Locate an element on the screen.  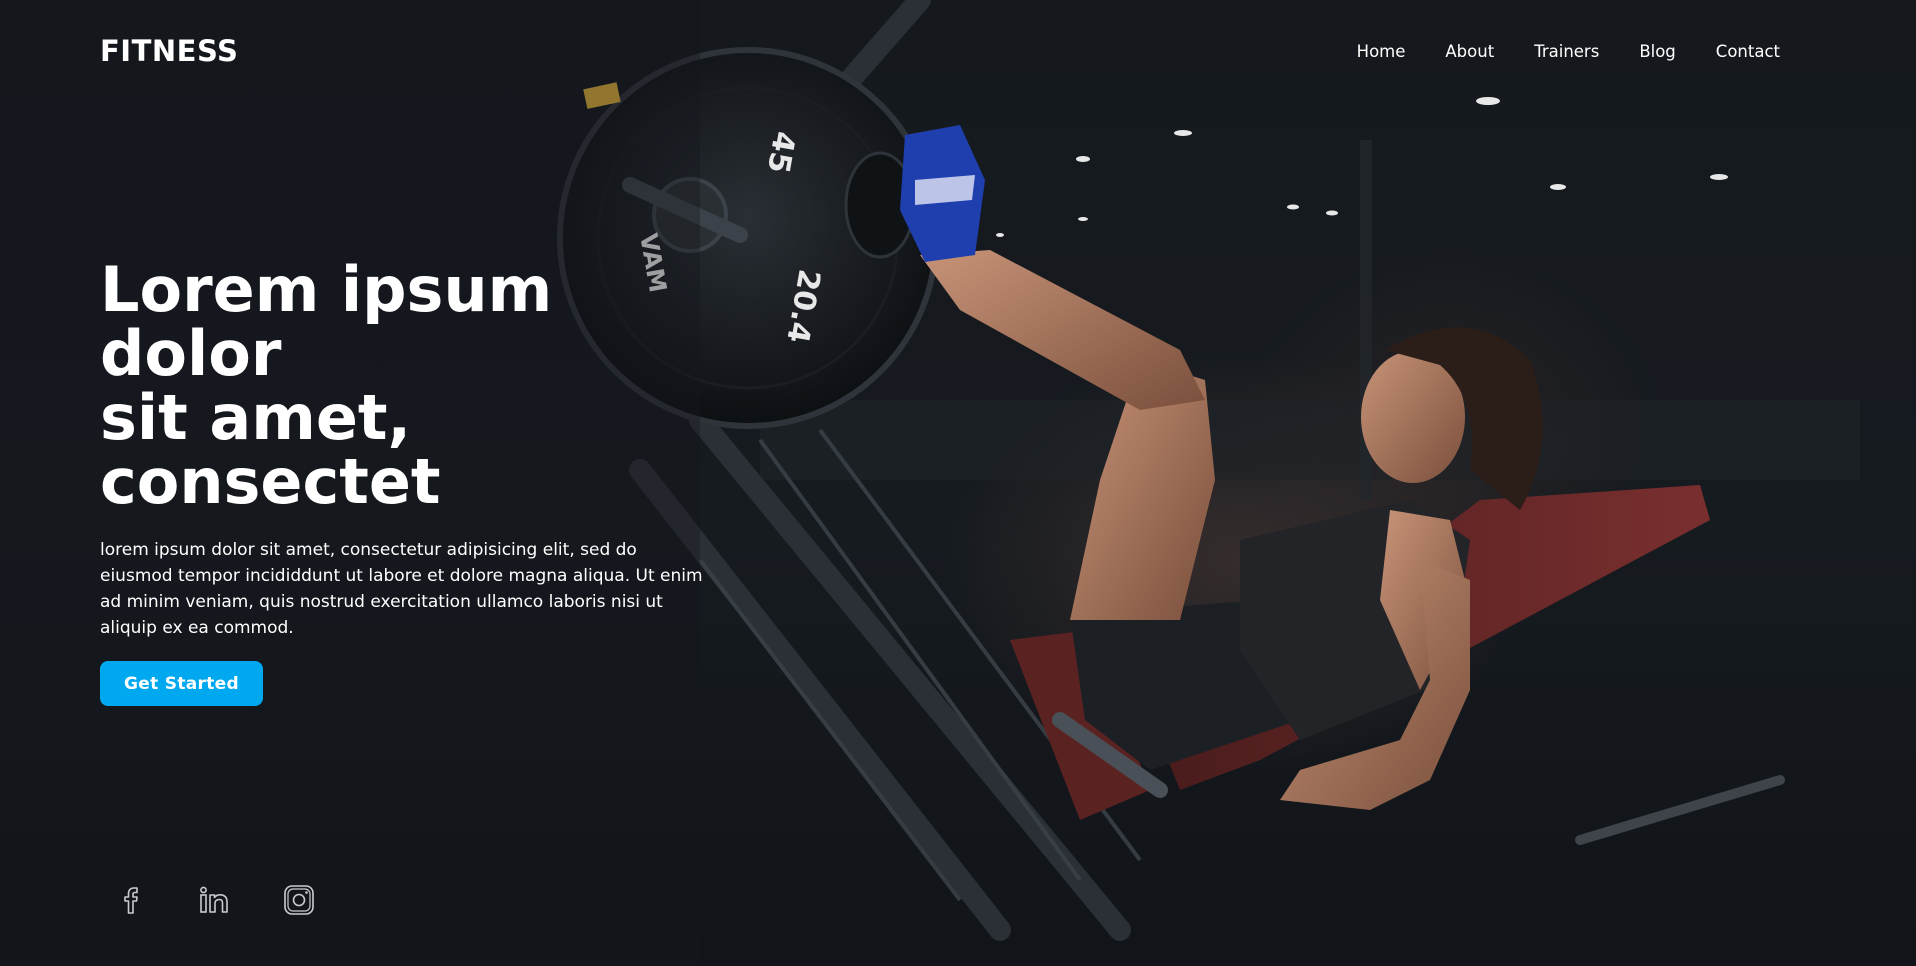
hero-headline-line: Lorem ipsum is located at coordinates (326, 289).